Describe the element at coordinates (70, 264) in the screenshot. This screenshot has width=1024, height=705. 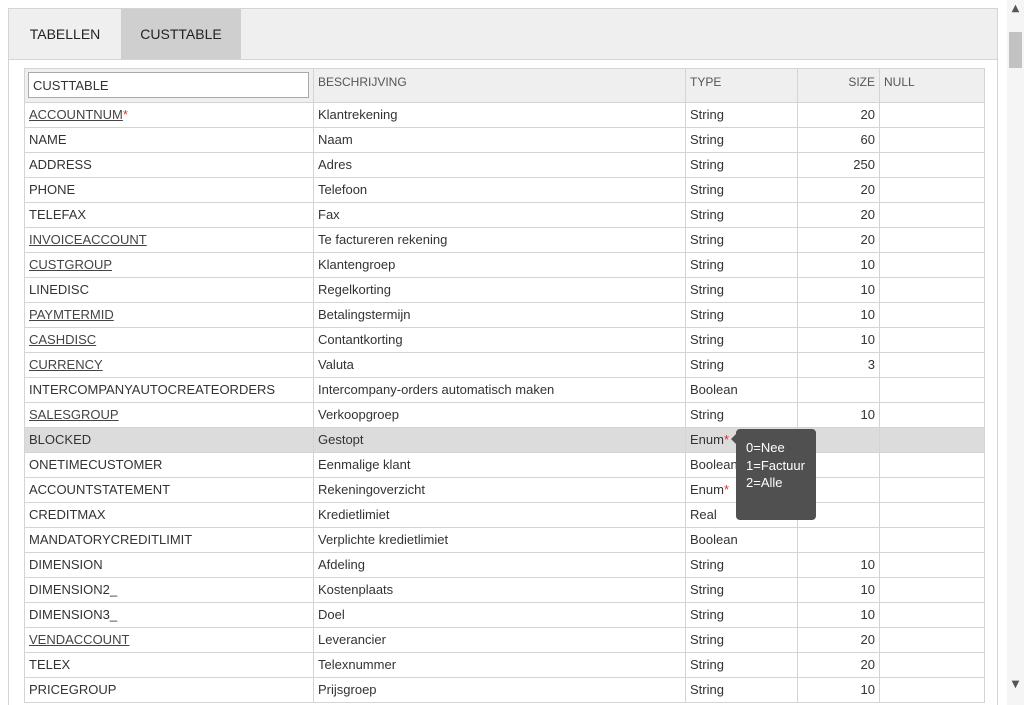
I see `field-name-link: CUSTGROUP` at that location.